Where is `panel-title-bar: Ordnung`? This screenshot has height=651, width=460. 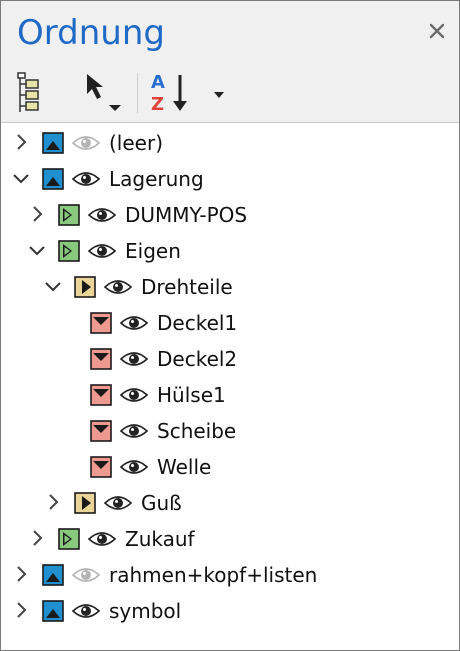
panel-title-bar: Ordnung is located at coordinates (230, 32).